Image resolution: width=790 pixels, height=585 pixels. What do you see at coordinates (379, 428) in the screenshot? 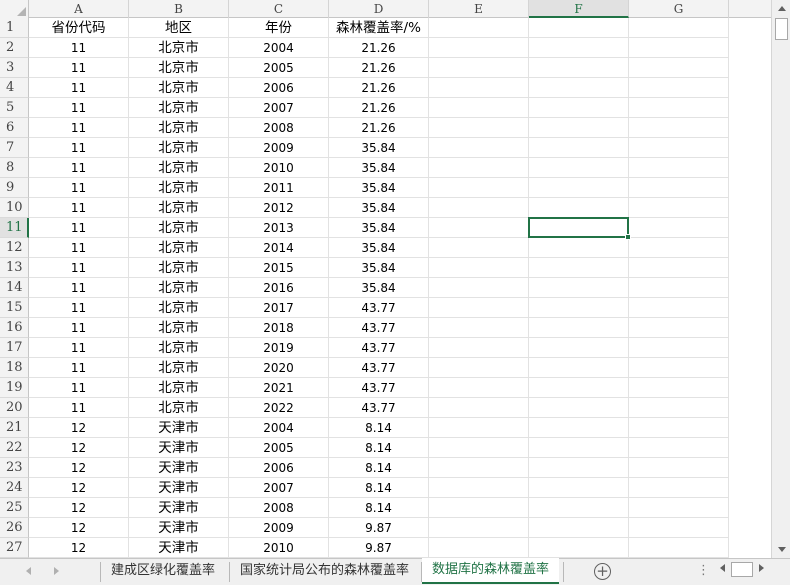
I see `cell-d21: 8.14` at bounding box center [379, 428].